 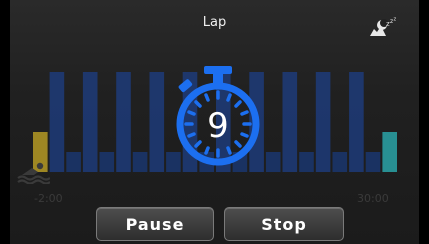 I want to click on x-axis-end-label: 30:00, so click(x=373, y=198).